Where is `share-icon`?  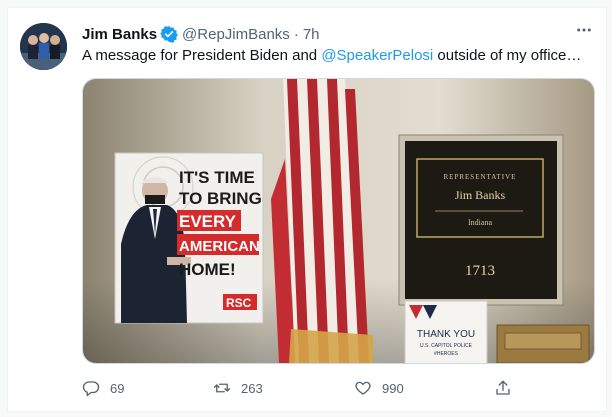
share-icon is located at coordinates (508, 388).